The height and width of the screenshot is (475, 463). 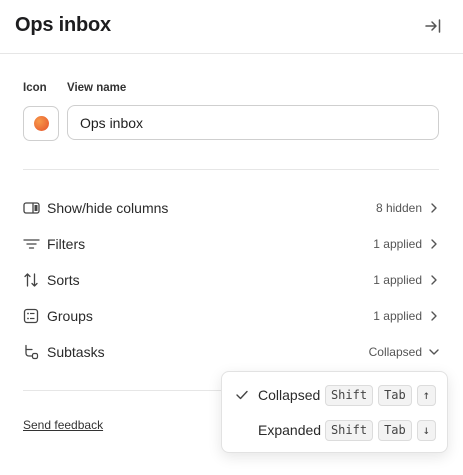 I want to click on menu-row-label: Groups, so click(x=70, y=316).